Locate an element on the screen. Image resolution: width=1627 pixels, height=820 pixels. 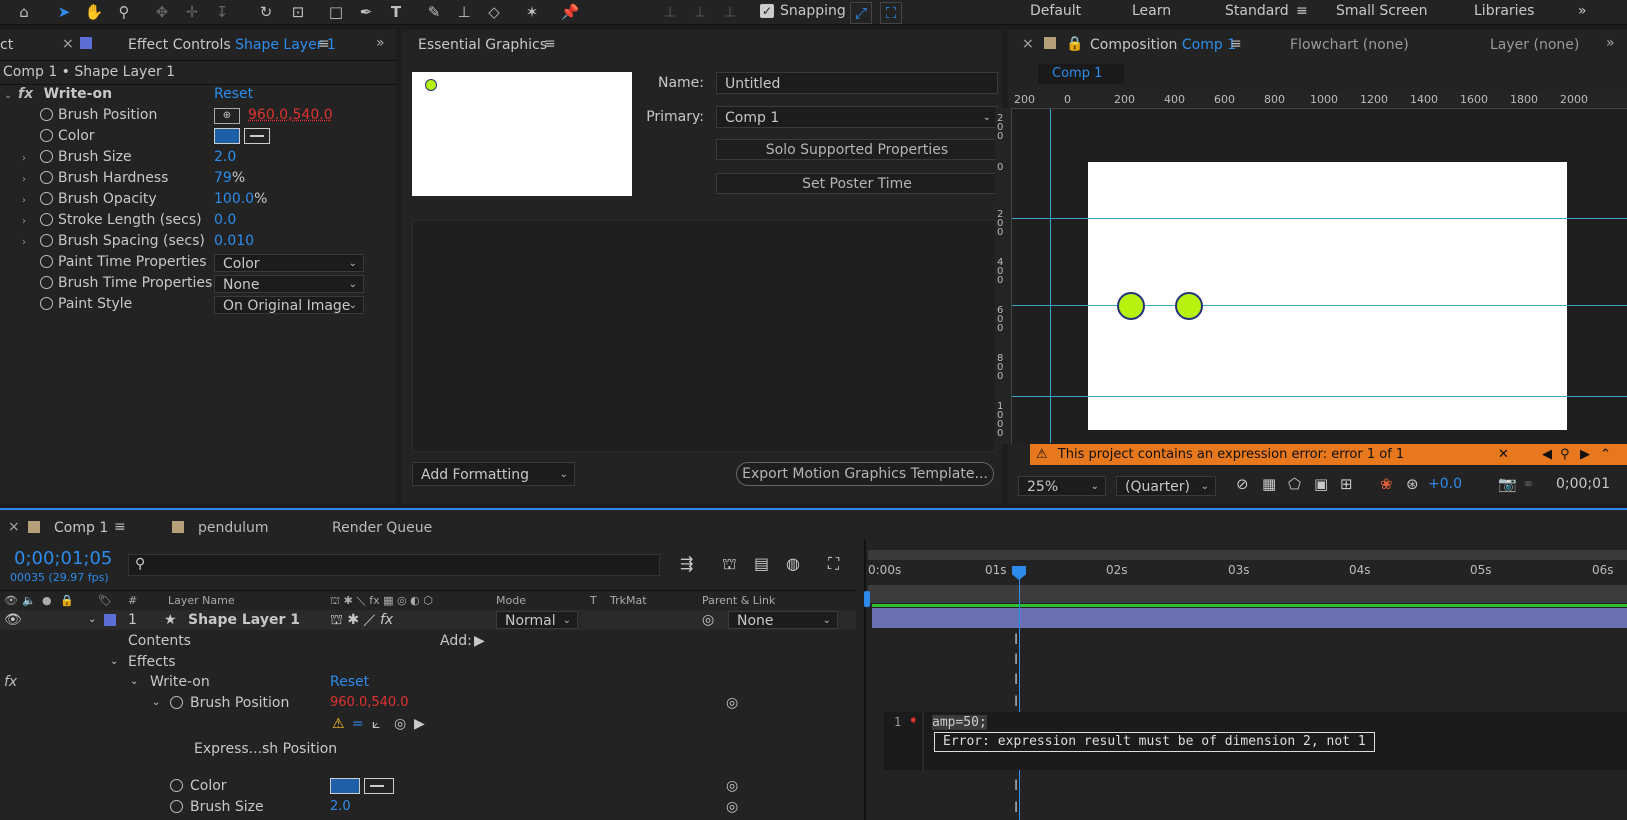
composition-name: Comp 1 is located at coordinates (1209, 45).